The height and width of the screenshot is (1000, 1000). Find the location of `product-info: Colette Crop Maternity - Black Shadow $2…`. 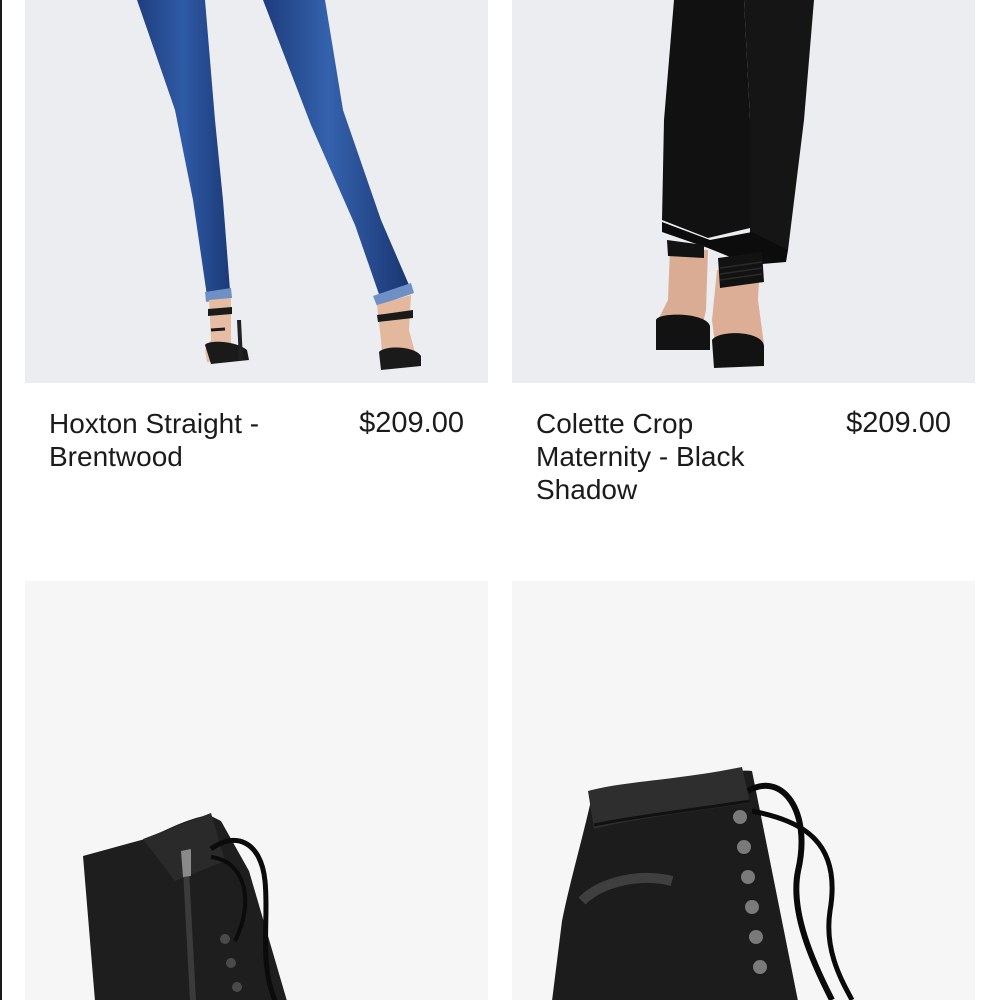

product-info: Colette Crop Maternity - Black Shadow $2… is located at coordinates (743, 458).